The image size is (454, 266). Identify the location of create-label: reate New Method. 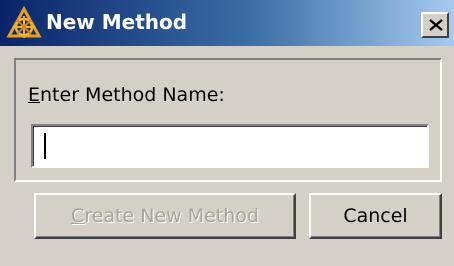
(171, 216).